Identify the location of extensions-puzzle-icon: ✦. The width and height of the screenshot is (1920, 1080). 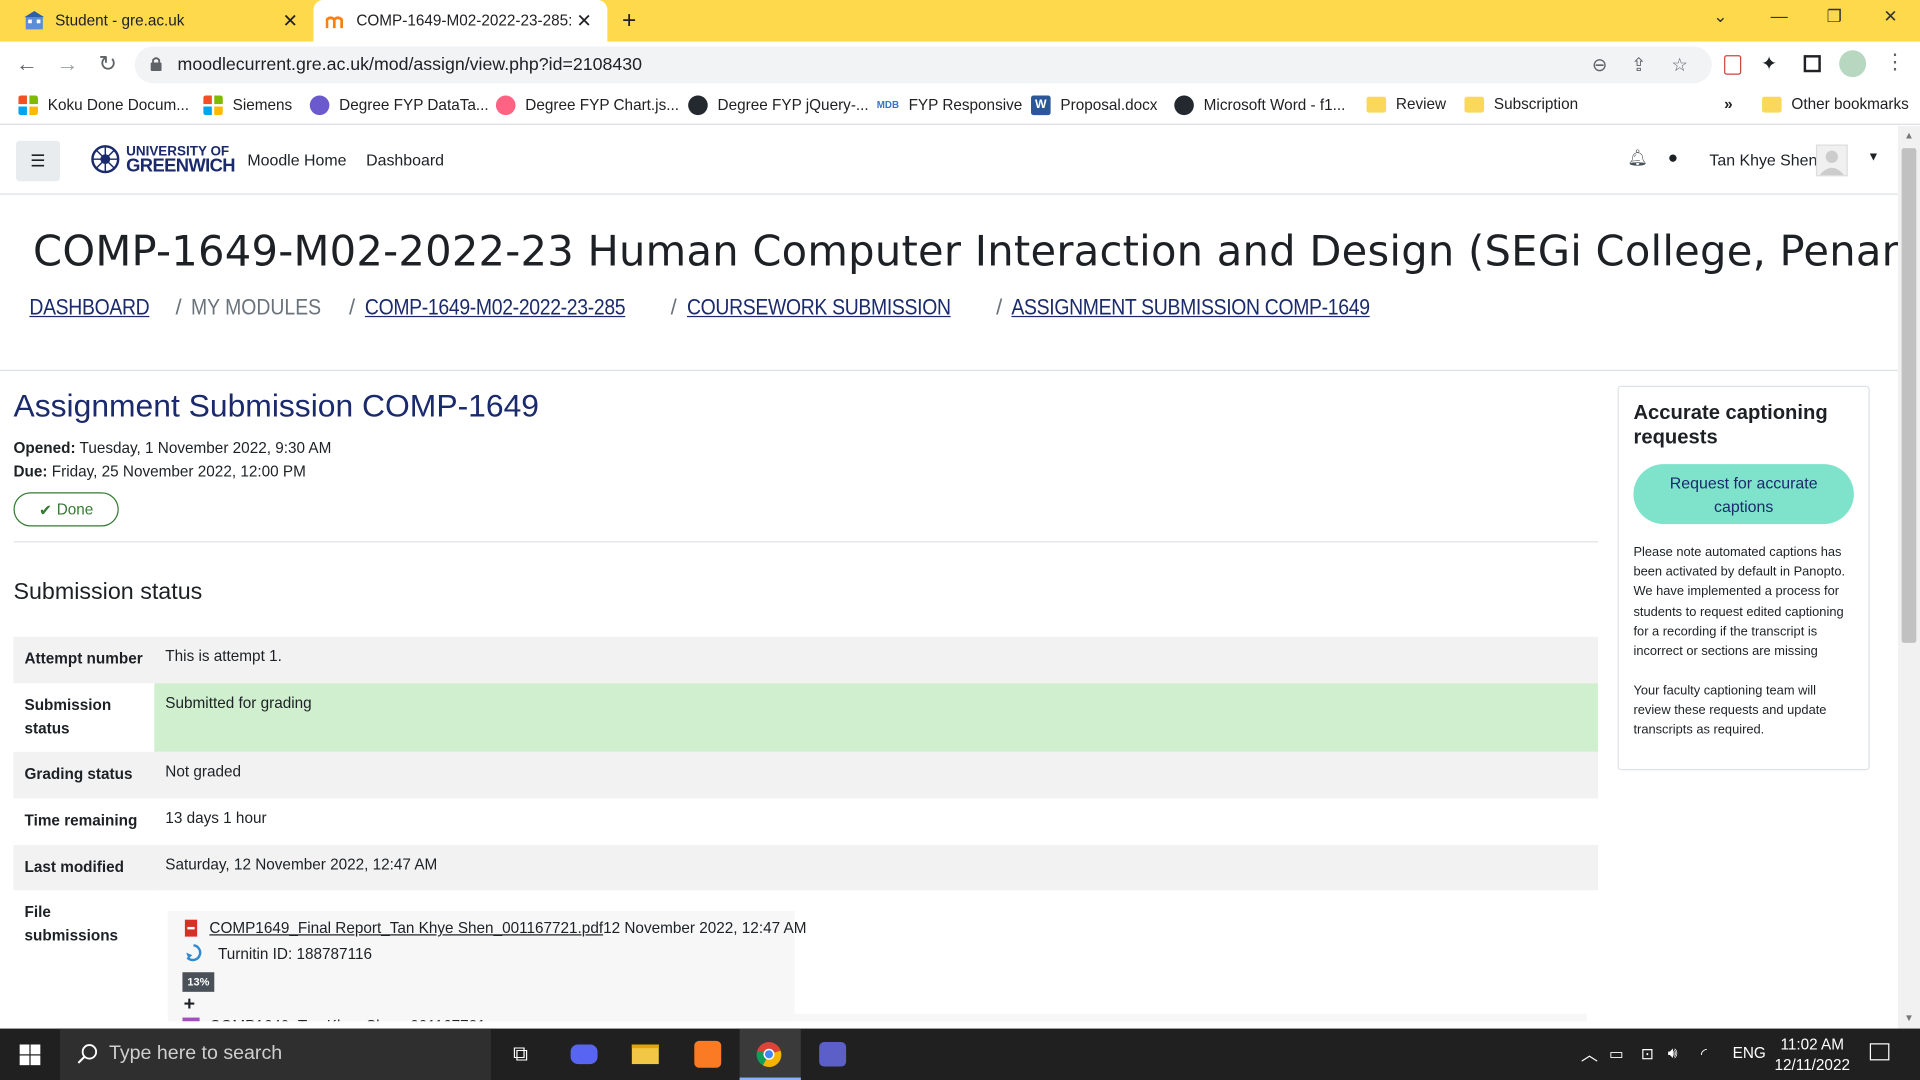
(1769, 63).